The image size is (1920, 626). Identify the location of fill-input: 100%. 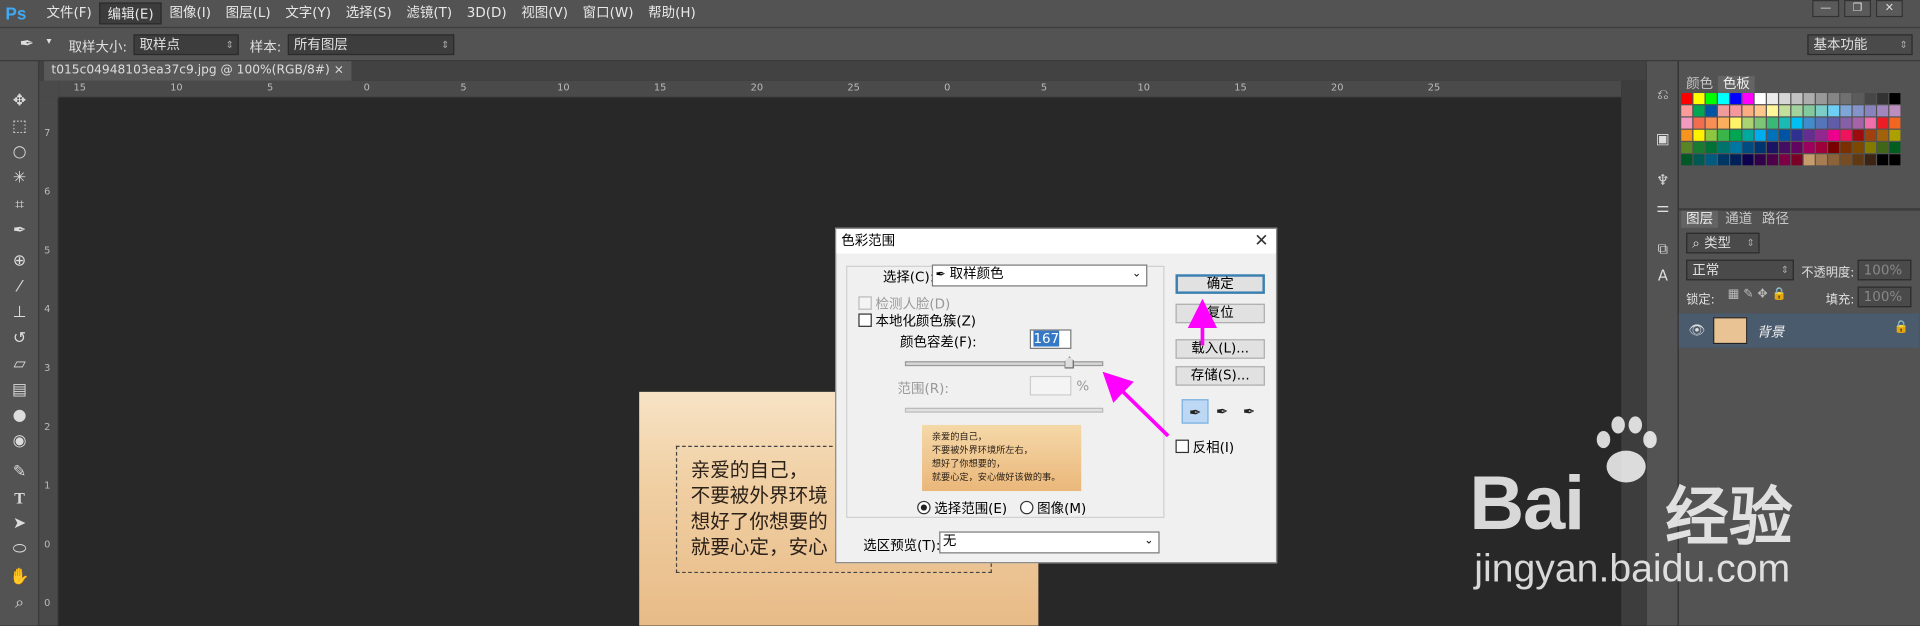
(1884, 297).